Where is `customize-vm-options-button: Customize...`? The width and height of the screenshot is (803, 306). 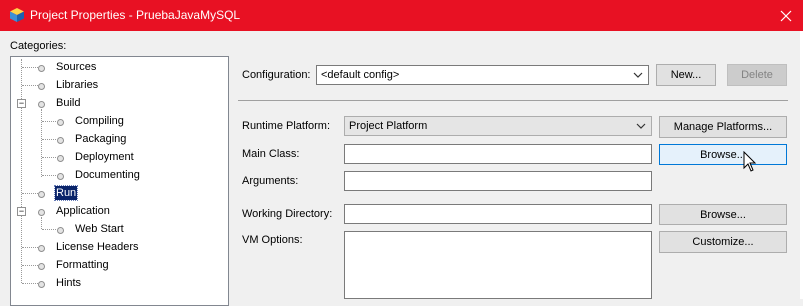
customize-vm-options-button: Customize... is located at coordinates (723, 242).